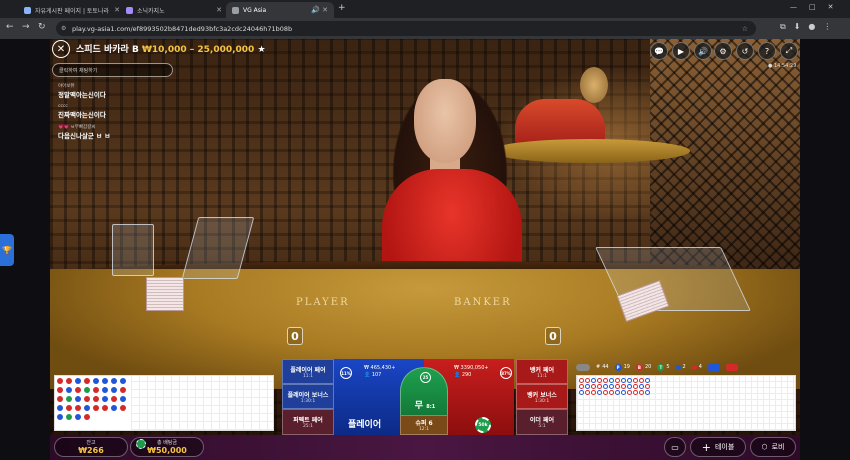  What do you see at coordinates (308, 371) in the screenshot?
I see `player-pair-bet: 플레이어 페어 11:1` at bounding box center [308, 371].